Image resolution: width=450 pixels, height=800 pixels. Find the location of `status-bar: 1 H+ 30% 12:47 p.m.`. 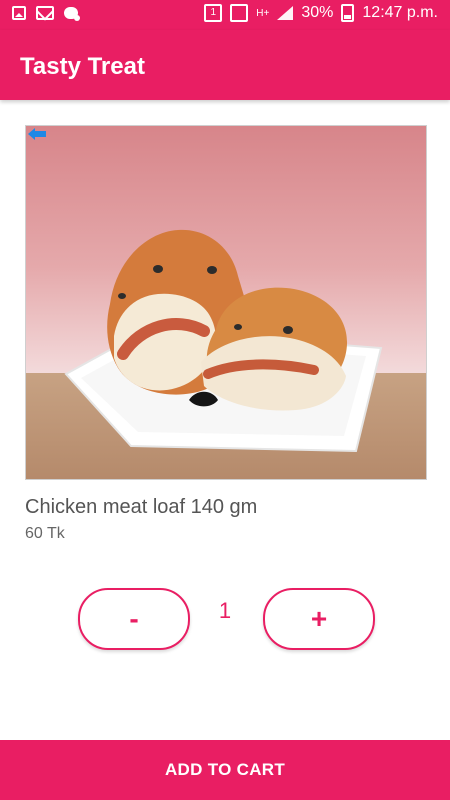

status-bar: 1 H+ 30% 12:47 p.m. is located at coordinates (225, 15).